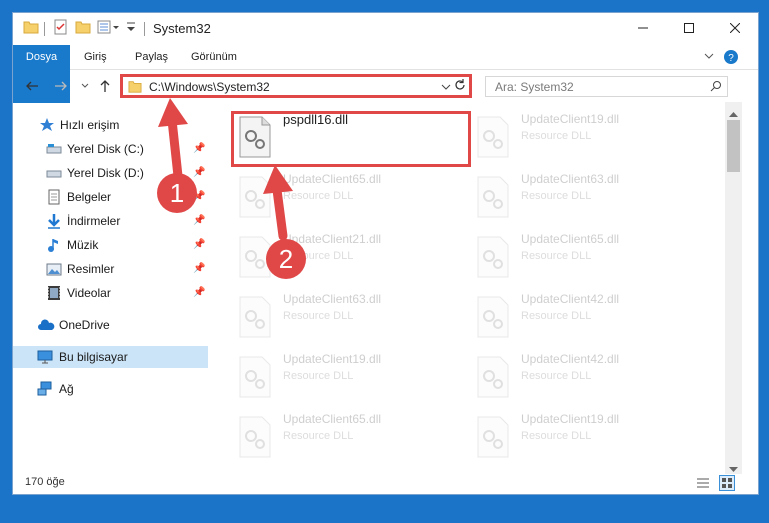 The image size is (769, 523). What do you see at coordinates (214, 57) in the screenshot?
I see `tab-view: Görünüm` at bounding box center [214, 57].